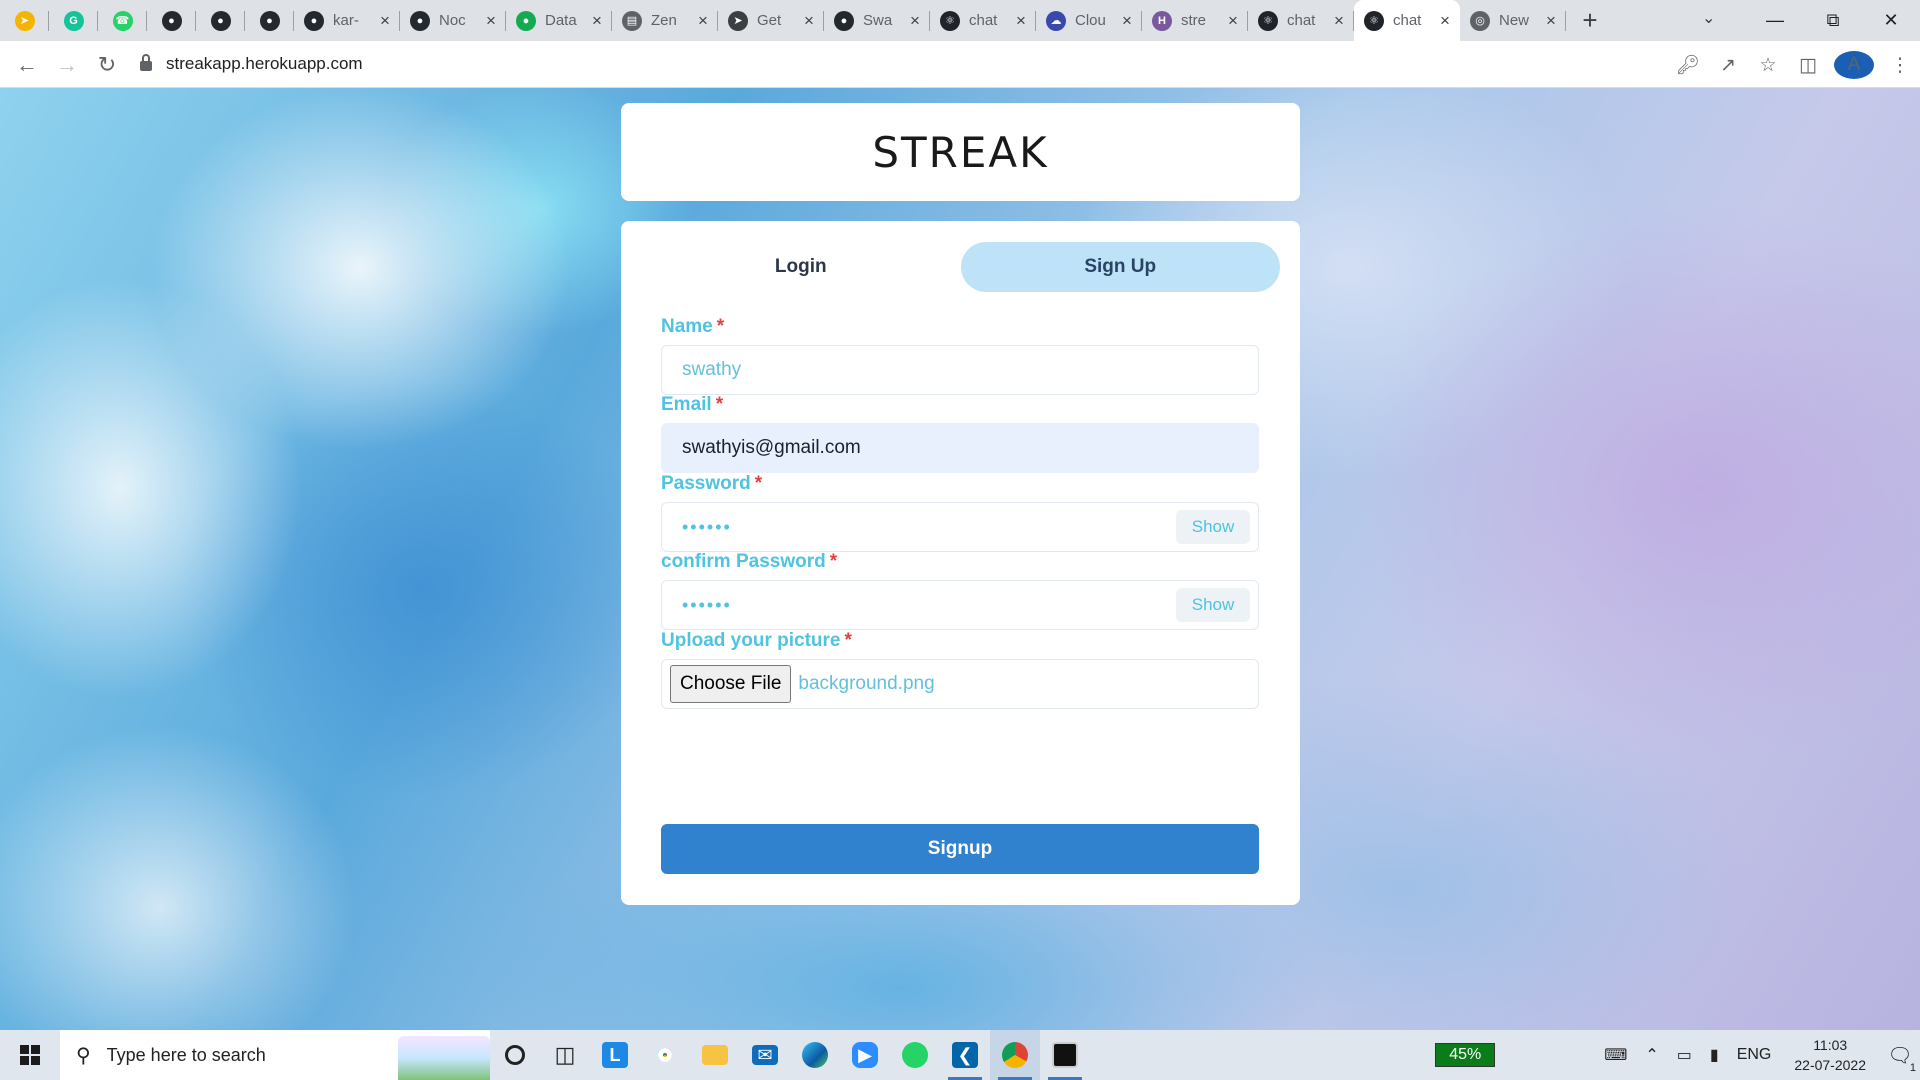 This screenshot has width=1920, height=1080. Describe the element at coordinates (1854, 65) in the screenshot. I see `profile-avatar: A` at that location.